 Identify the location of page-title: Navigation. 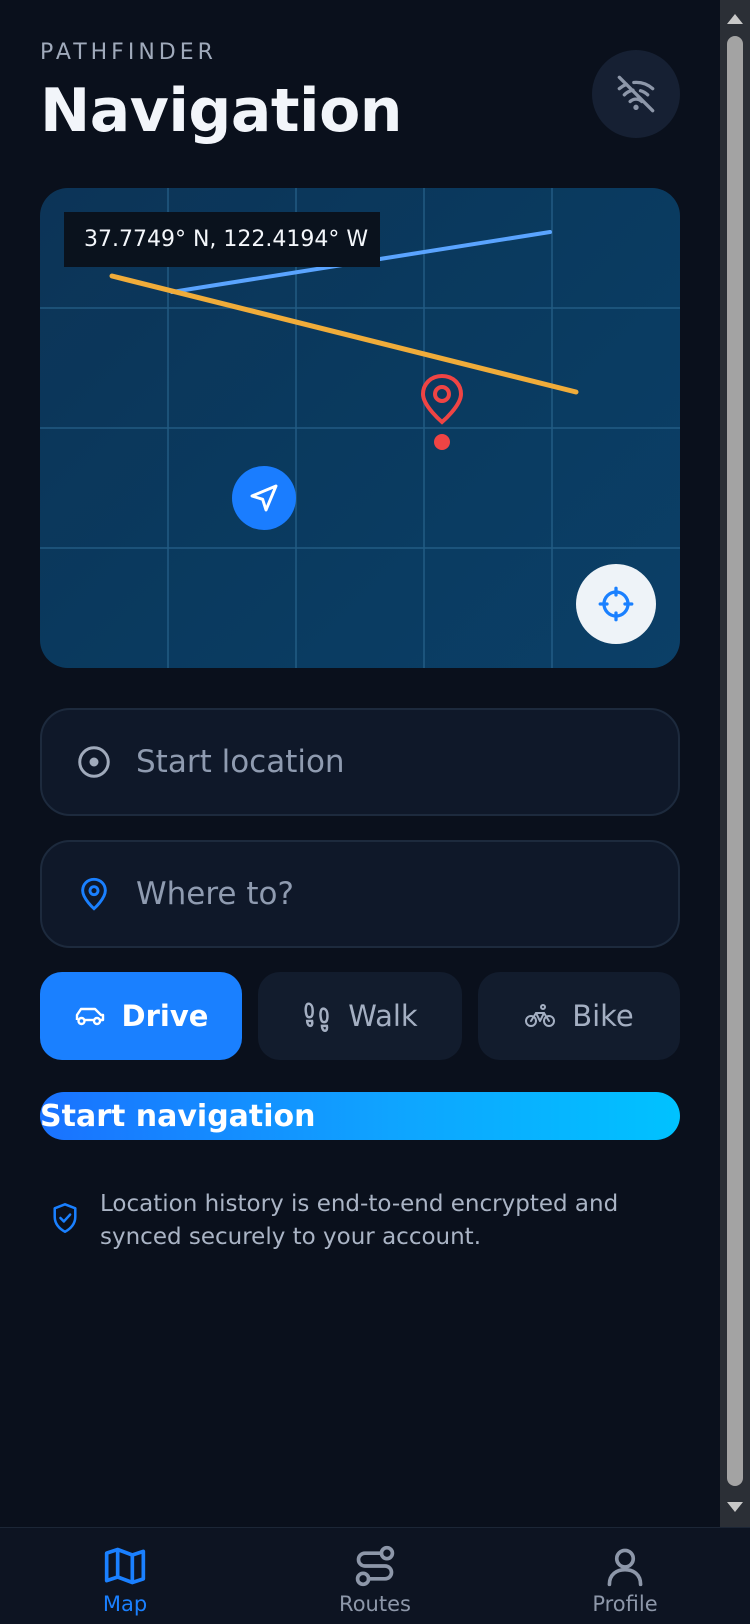
(221, 111).